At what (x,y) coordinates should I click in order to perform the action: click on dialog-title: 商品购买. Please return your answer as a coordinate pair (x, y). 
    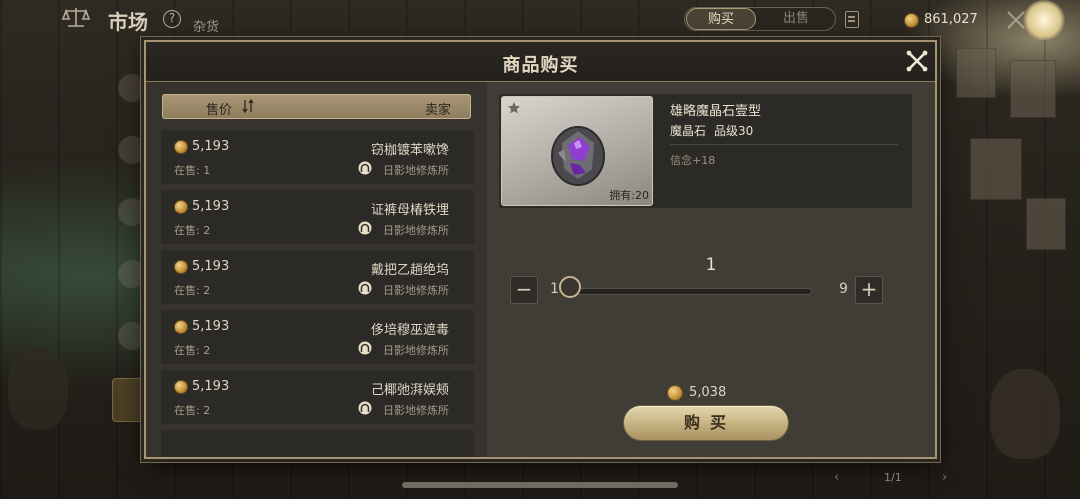
    Looking at the image, I should click on (540, 65).